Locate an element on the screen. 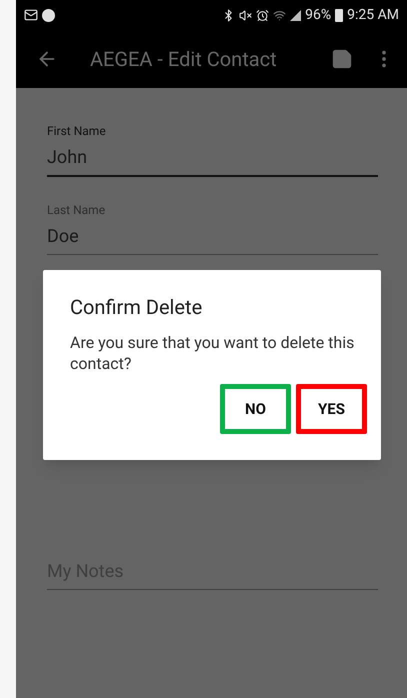 Image resolution: width=407 pixels, height=698 pixels. text-field: Doe is located at coordinates (212, 237).